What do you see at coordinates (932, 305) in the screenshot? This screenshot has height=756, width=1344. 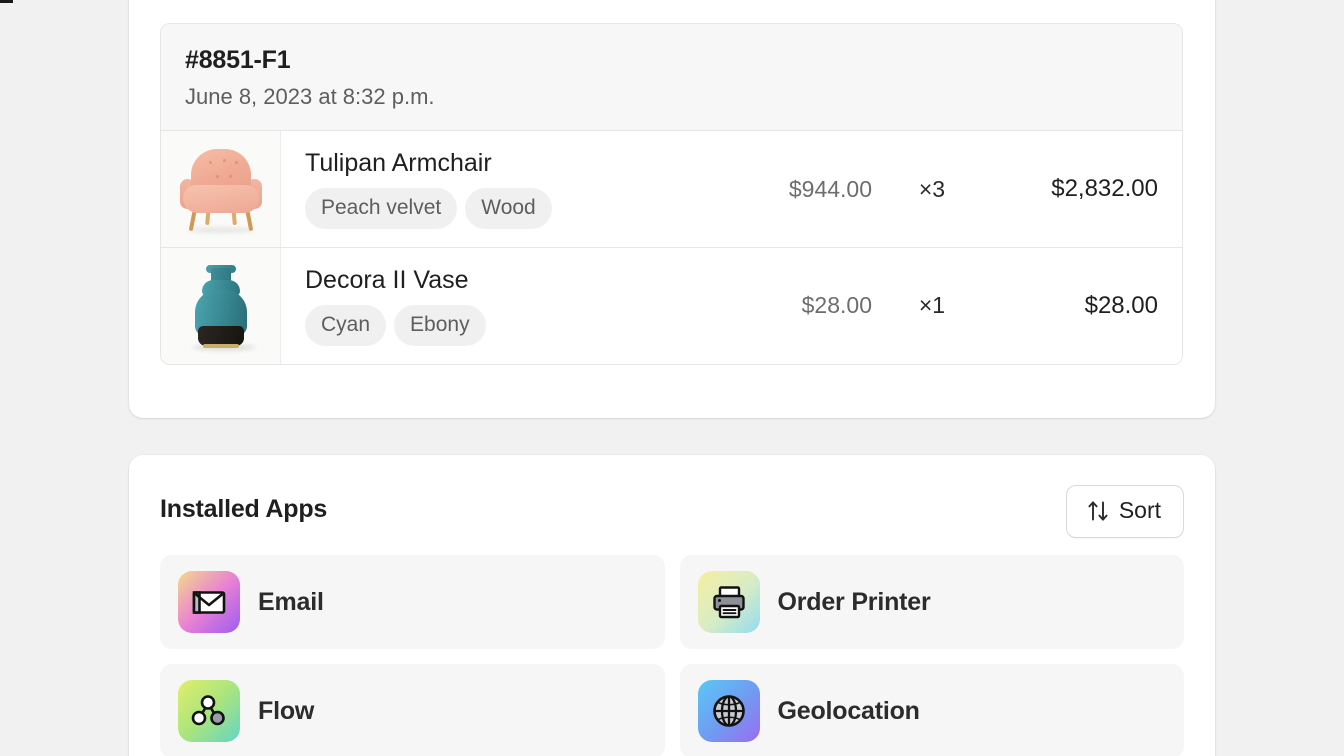 I see `quantity: ×1` at bounding box center [932, 305].